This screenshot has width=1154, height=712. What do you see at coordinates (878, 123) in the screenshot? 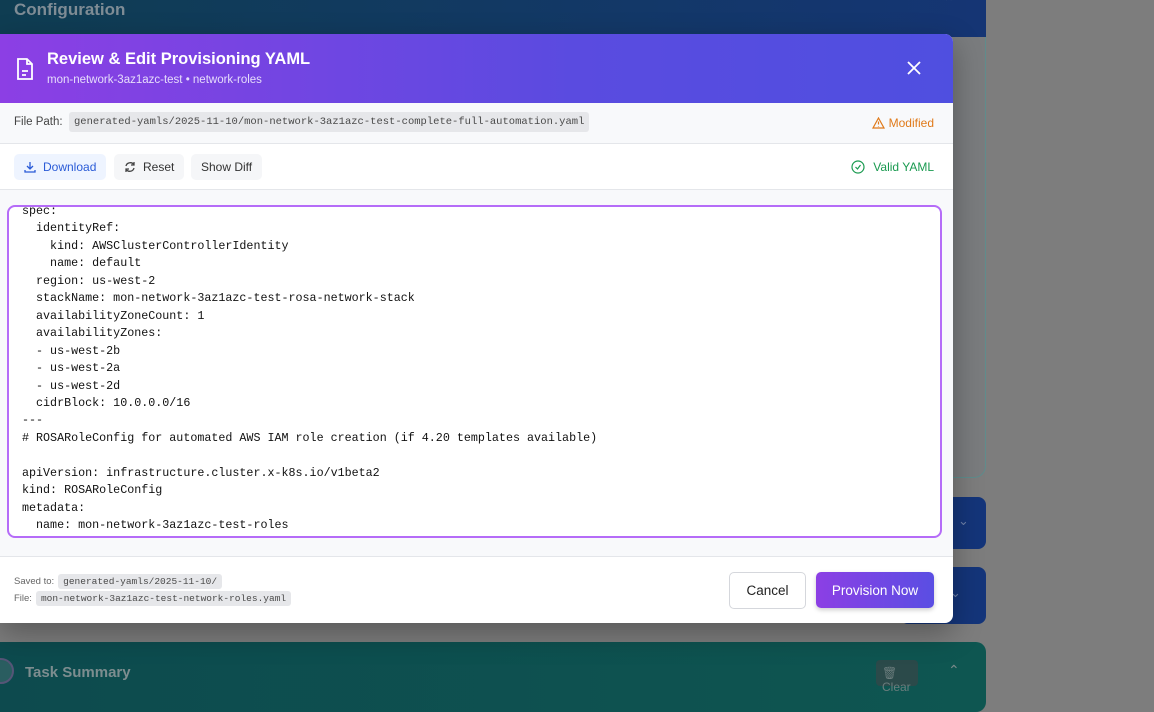
I see `warning-icon` at bounding box center [878, 123].